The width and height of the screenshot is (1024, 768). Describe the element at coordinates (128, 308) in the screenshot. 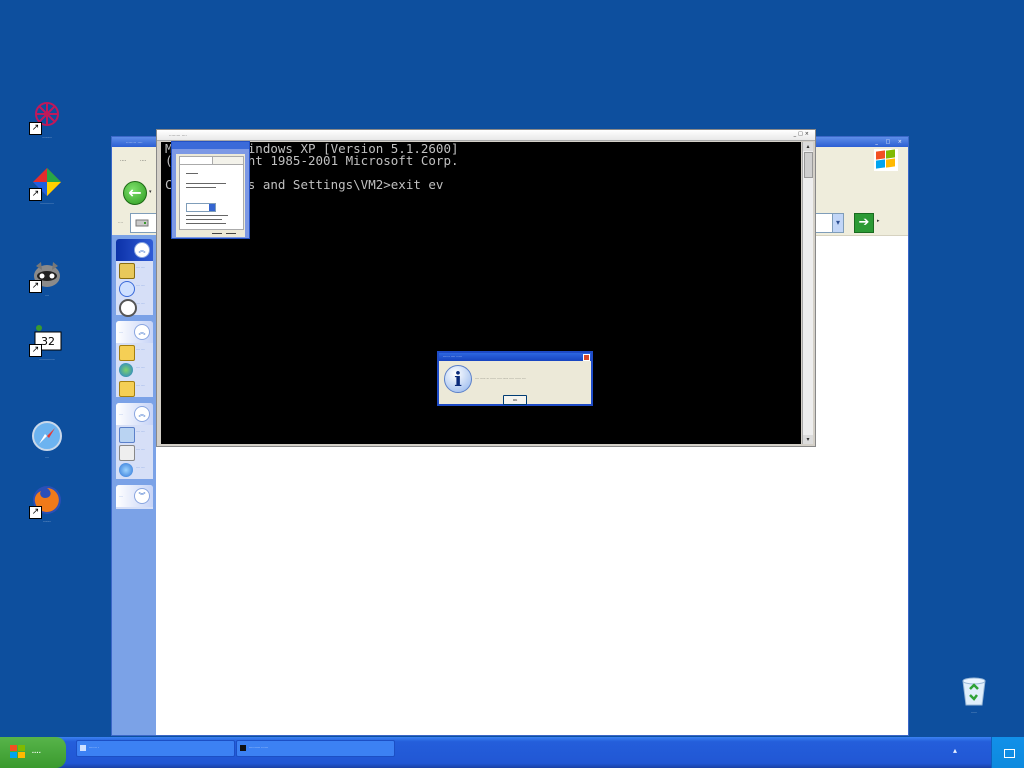

I see `search-icon` at that location.